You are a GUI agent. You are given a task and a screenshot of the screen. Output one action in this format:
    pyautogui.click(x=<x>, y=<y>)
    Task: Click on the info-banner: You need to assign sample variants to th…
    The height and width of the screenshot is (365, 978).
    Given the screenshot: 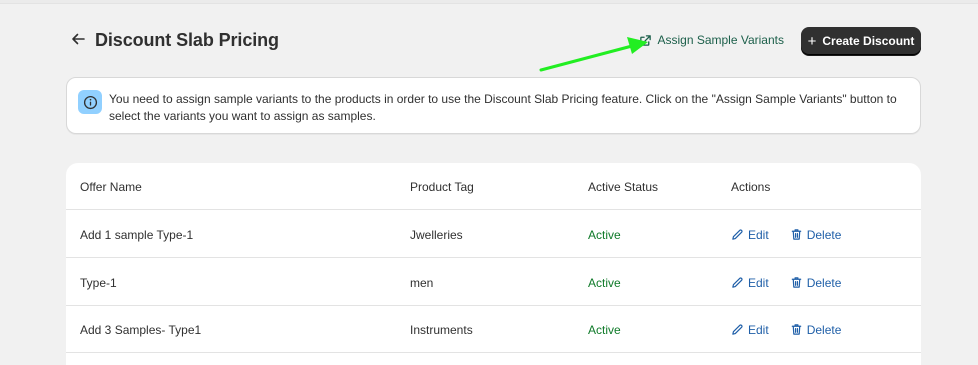 What is the action you would take?
    pyautogui.click(x=493, y=105)
    